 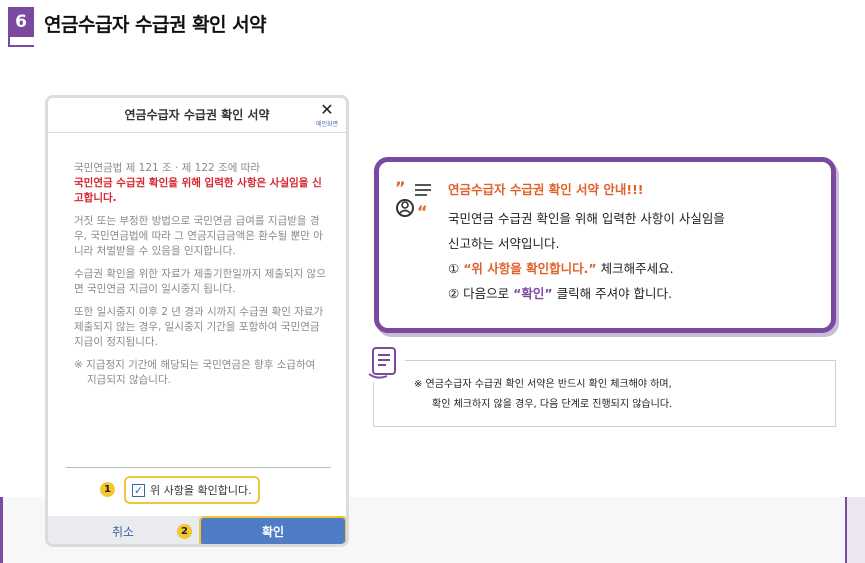 What do you see at coordinates (197, 115) in the screenshot?
I see `dialog-title: 연금수급자 수급권 확인 서약` at bounding box center [197, 115].